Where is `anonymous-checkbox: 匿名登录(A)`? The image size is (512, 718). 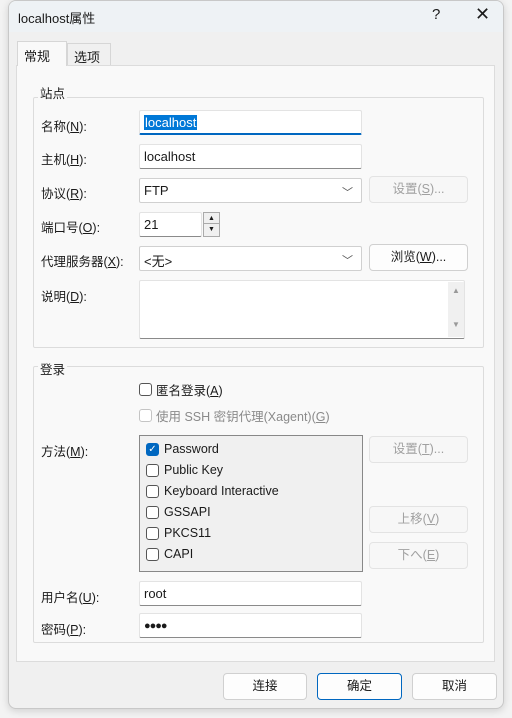 anonymous-checkbox: 匿名登录(A) is located at coordinates (181, 389).